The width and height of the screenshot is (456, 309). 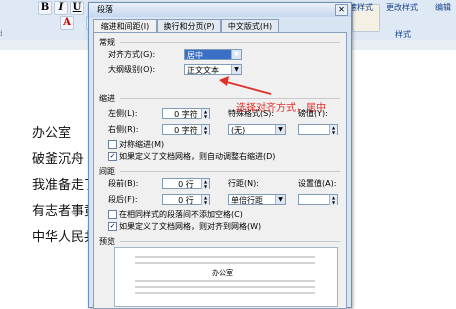 What do you see at coordinates (107, 241) in the screenshot?
I see `preview-section-title: 预览` at bounding box center [107, 241].